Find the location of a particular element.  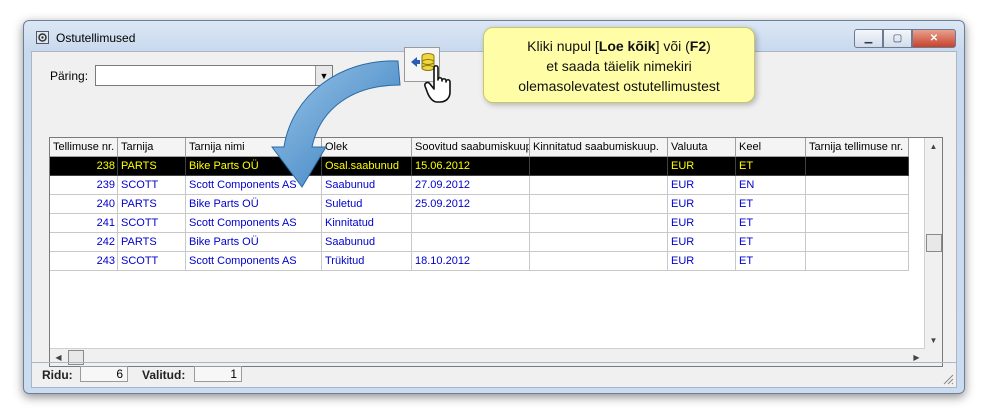

callout-line-1: Kliki nupul [Loe kõik] või (F2) is located at coordinates (619, 46).